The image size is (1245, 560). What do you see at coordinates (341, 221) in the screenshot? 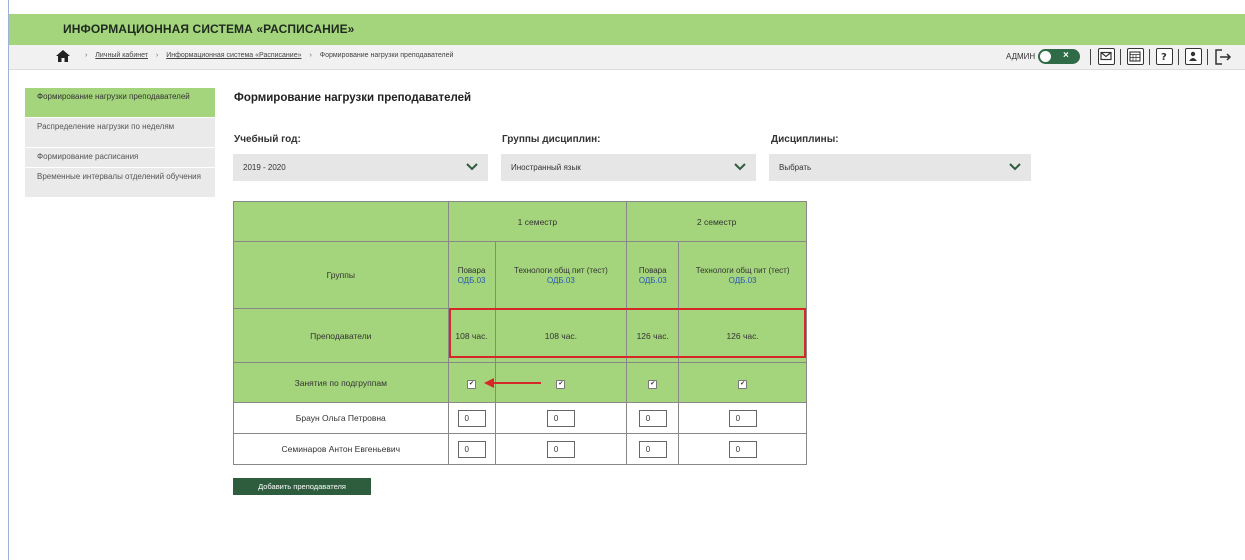
I see `header-corner` at bounding box center [341, 221].